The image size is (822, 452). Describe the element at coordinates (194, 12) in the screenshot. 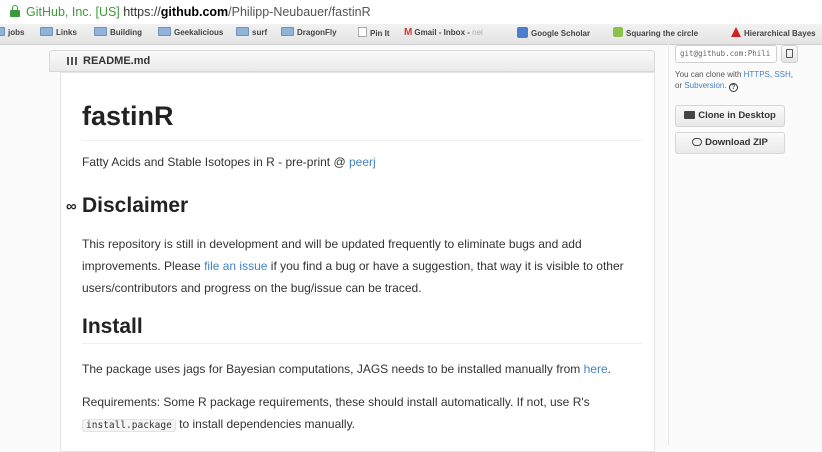

I see `url-host: github.com` at that location.